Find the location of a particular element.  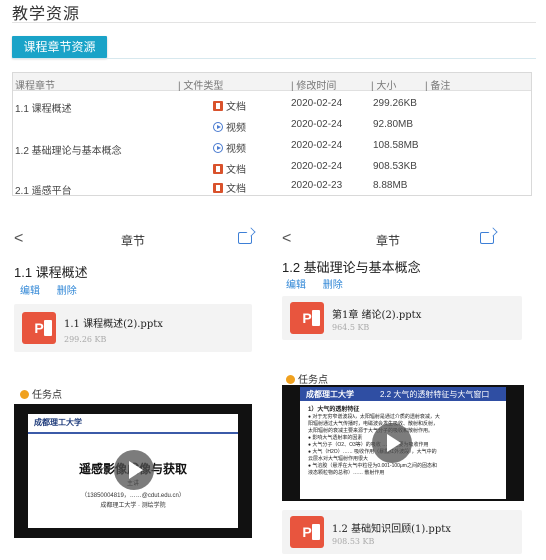

file-name: 1.2 基础知识回顾(1).pptx is located at coordinates (391, 529).